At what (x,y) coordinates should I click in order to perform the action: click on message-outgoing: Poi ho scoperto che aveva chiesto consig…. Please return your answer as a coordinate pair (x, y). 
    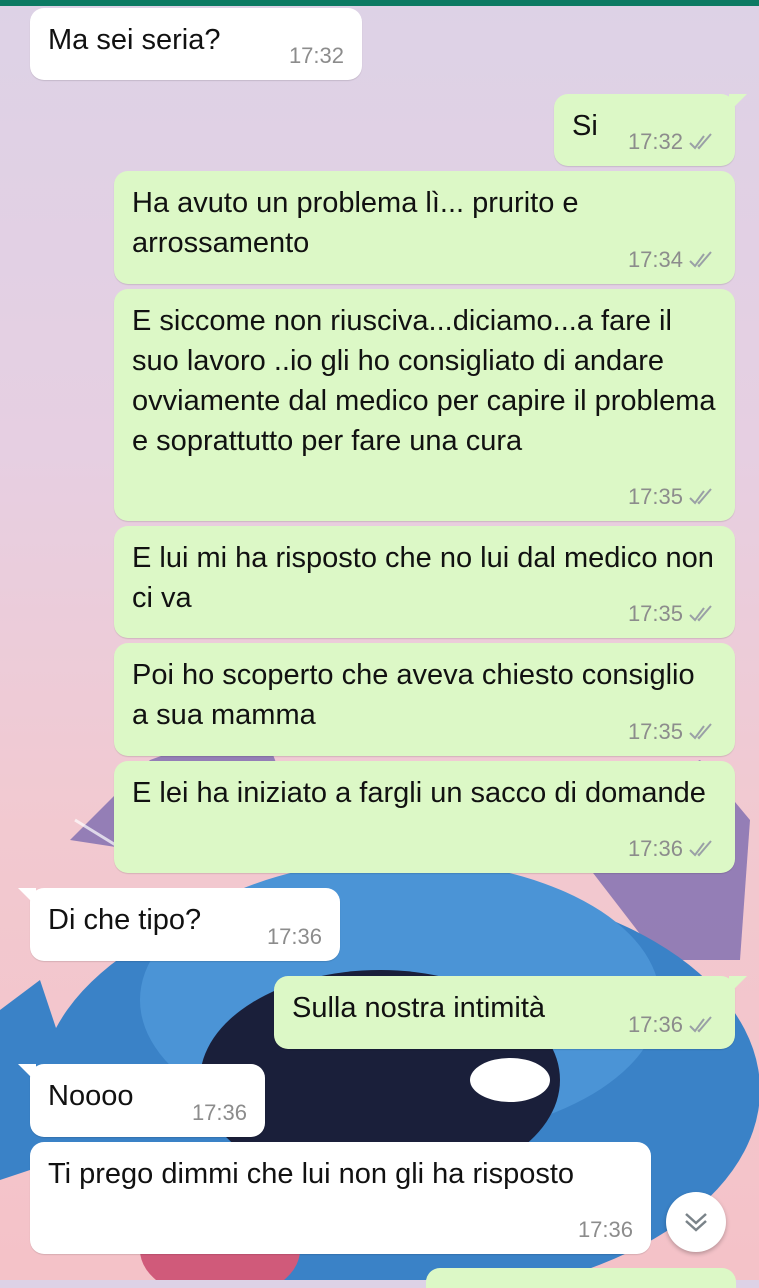
    Looking at the image, I should click on (424, 699).